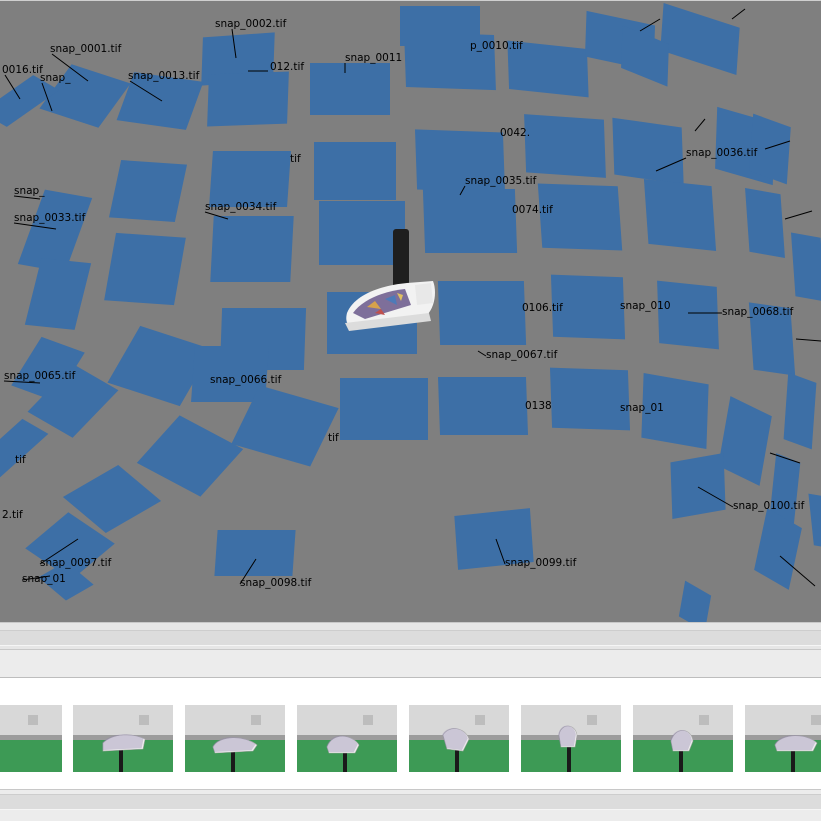 Image resolution: width=821 pixels, height=821 pixels. Describe the element at coordinates (496, 46) in the screenshot. I see `camera-image-label: p_0010.tif` at that location.